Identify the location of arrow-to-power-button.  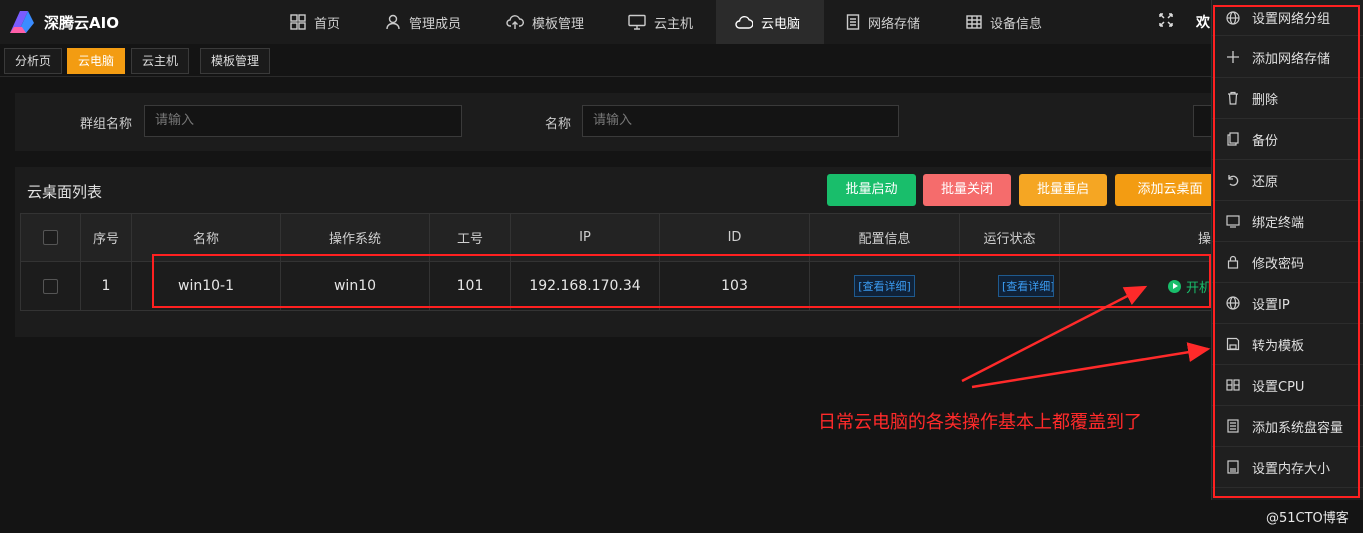
(1054, 334).